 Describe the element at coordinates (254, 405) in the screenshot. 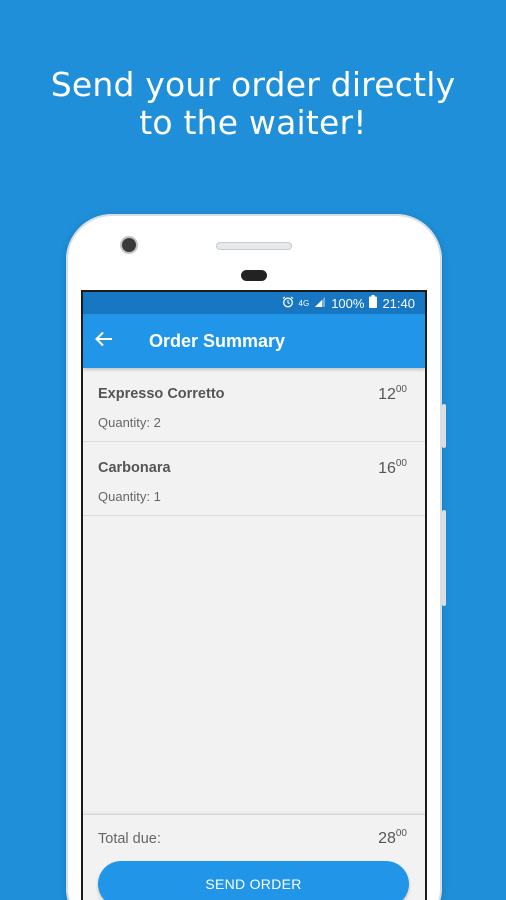

I see `order-item-expresso-corretto: Expresso Corretto Quantity: 2 1200` at that location.